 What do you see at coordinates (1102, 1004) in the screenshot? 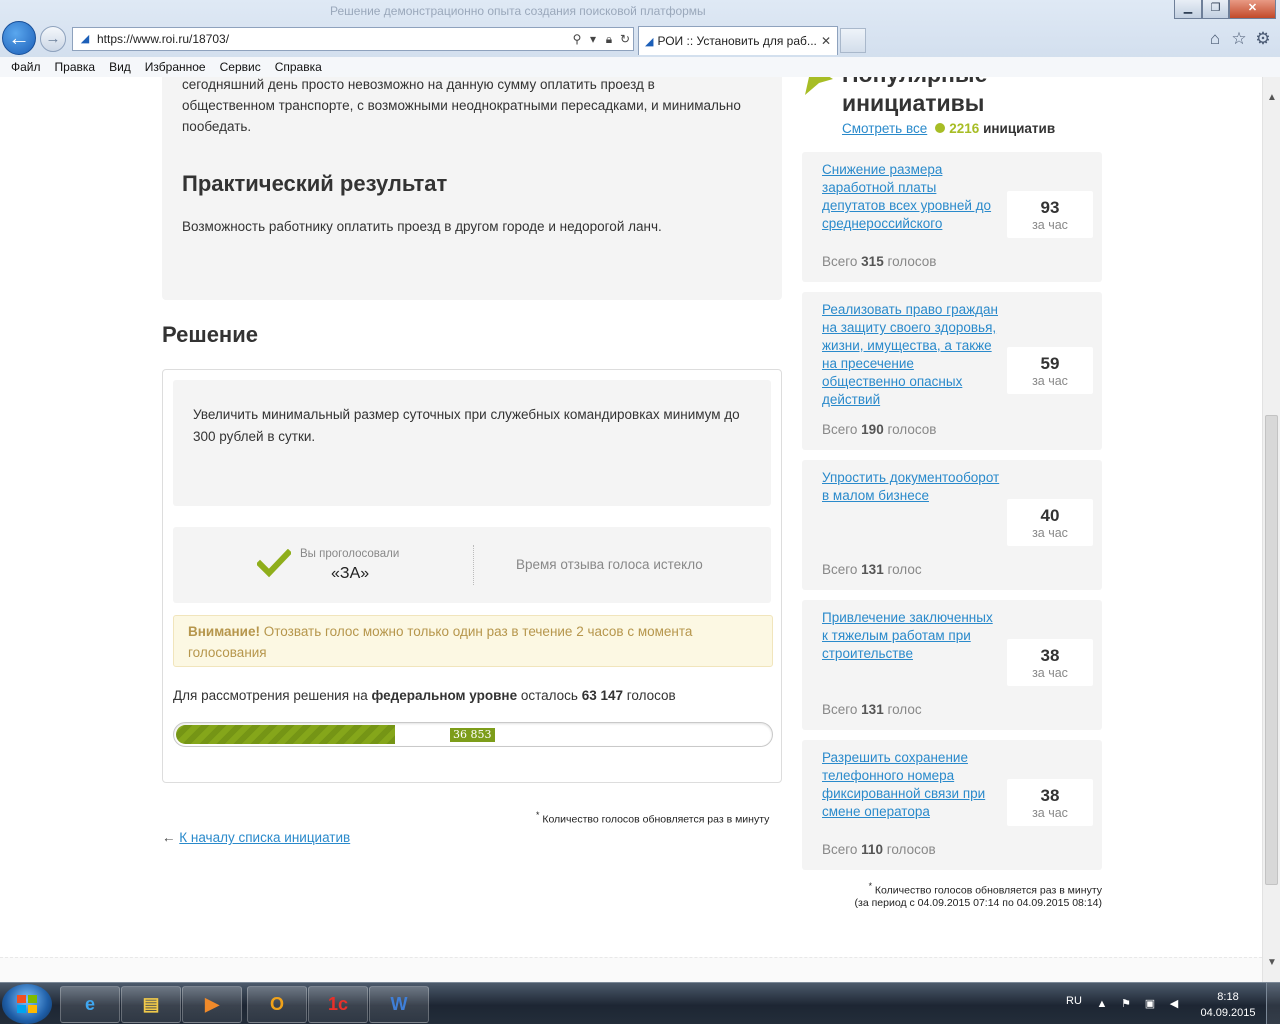
I see `tray-expand-icon: ▲` at bounding box center [1102, 1004].